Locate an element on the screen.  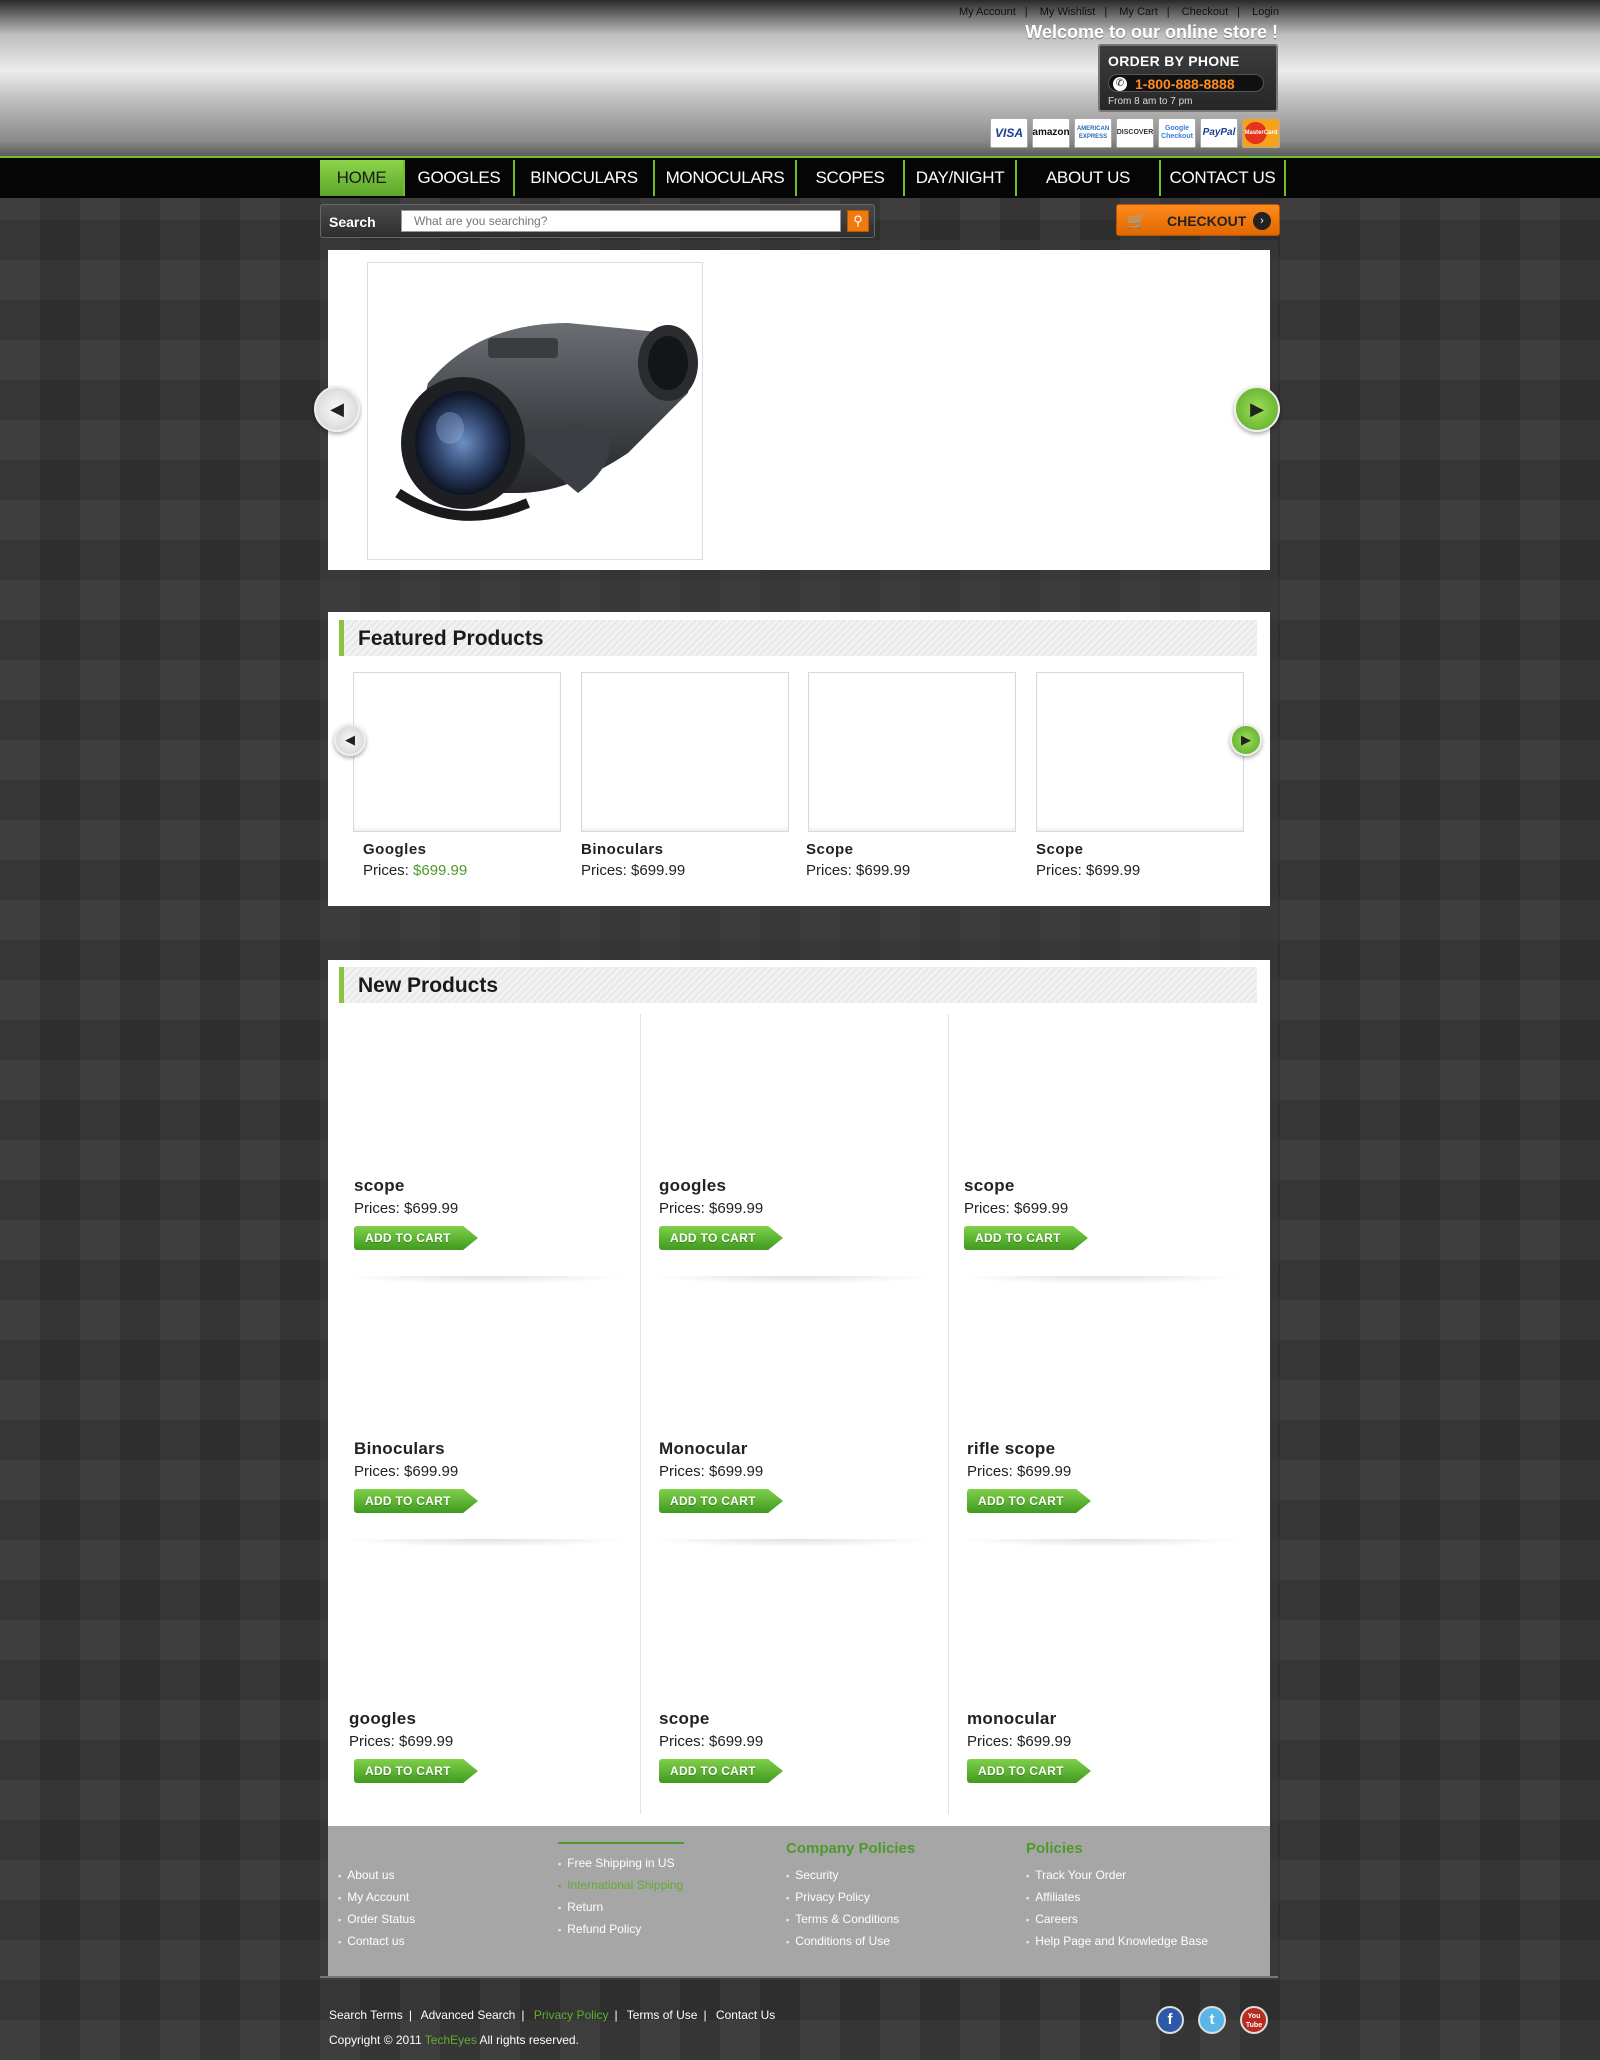
search-label: Search is located at coordinates (352, 222).